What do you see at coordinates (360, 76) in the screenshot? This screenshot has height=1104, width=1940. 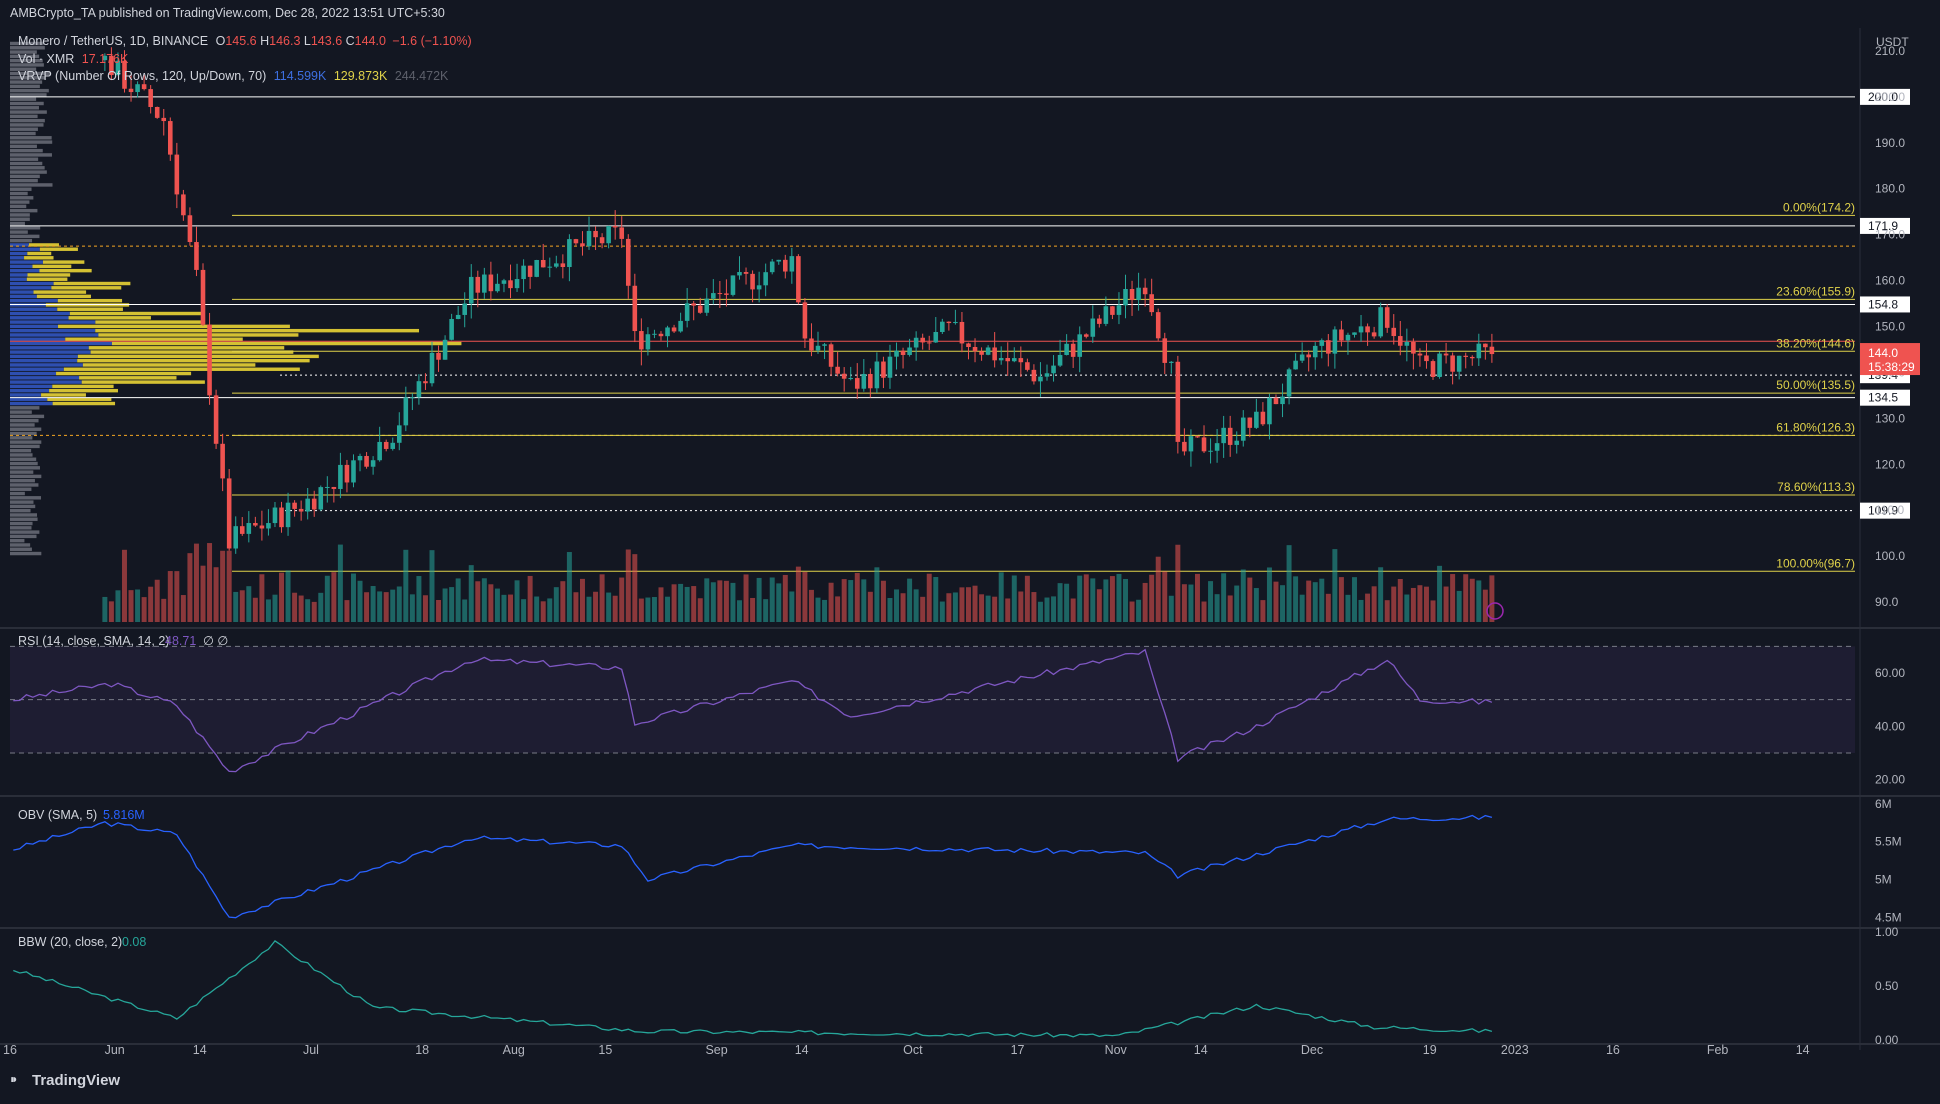 I see `vrvp-down-value: 129.873K` at bounding box center [360, 76].